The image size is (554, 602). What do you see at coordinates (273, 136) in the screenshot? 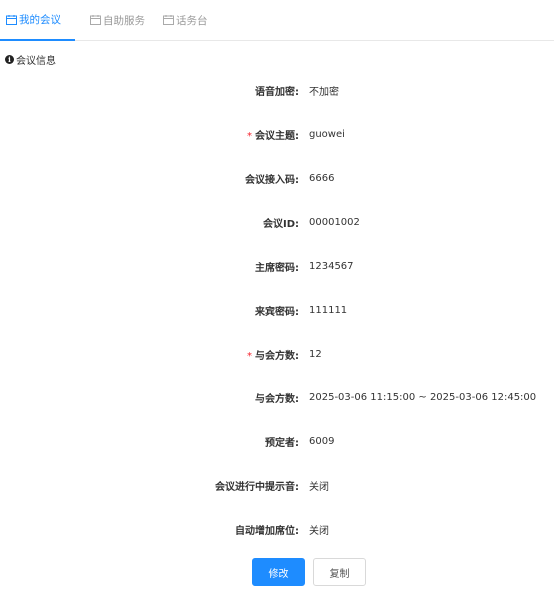
I see `field-label: * 会议主题:` at bounding box center [273, 136].